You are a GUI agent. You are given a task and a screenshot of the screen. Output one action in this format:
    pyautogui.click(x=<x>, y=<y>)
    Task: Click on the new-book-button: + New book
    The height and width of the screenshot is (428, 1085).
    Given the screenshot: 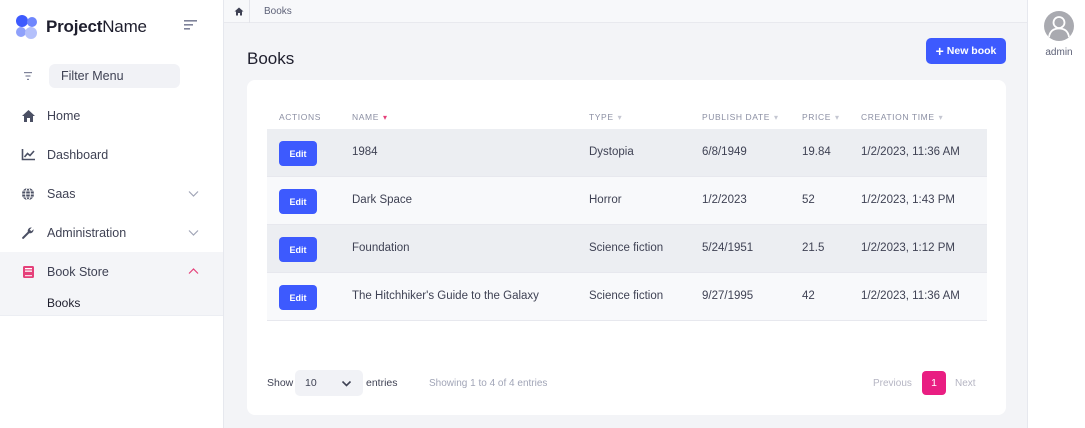 What is the action you would take?
    pyautogui.click(x=966, y=51)
    